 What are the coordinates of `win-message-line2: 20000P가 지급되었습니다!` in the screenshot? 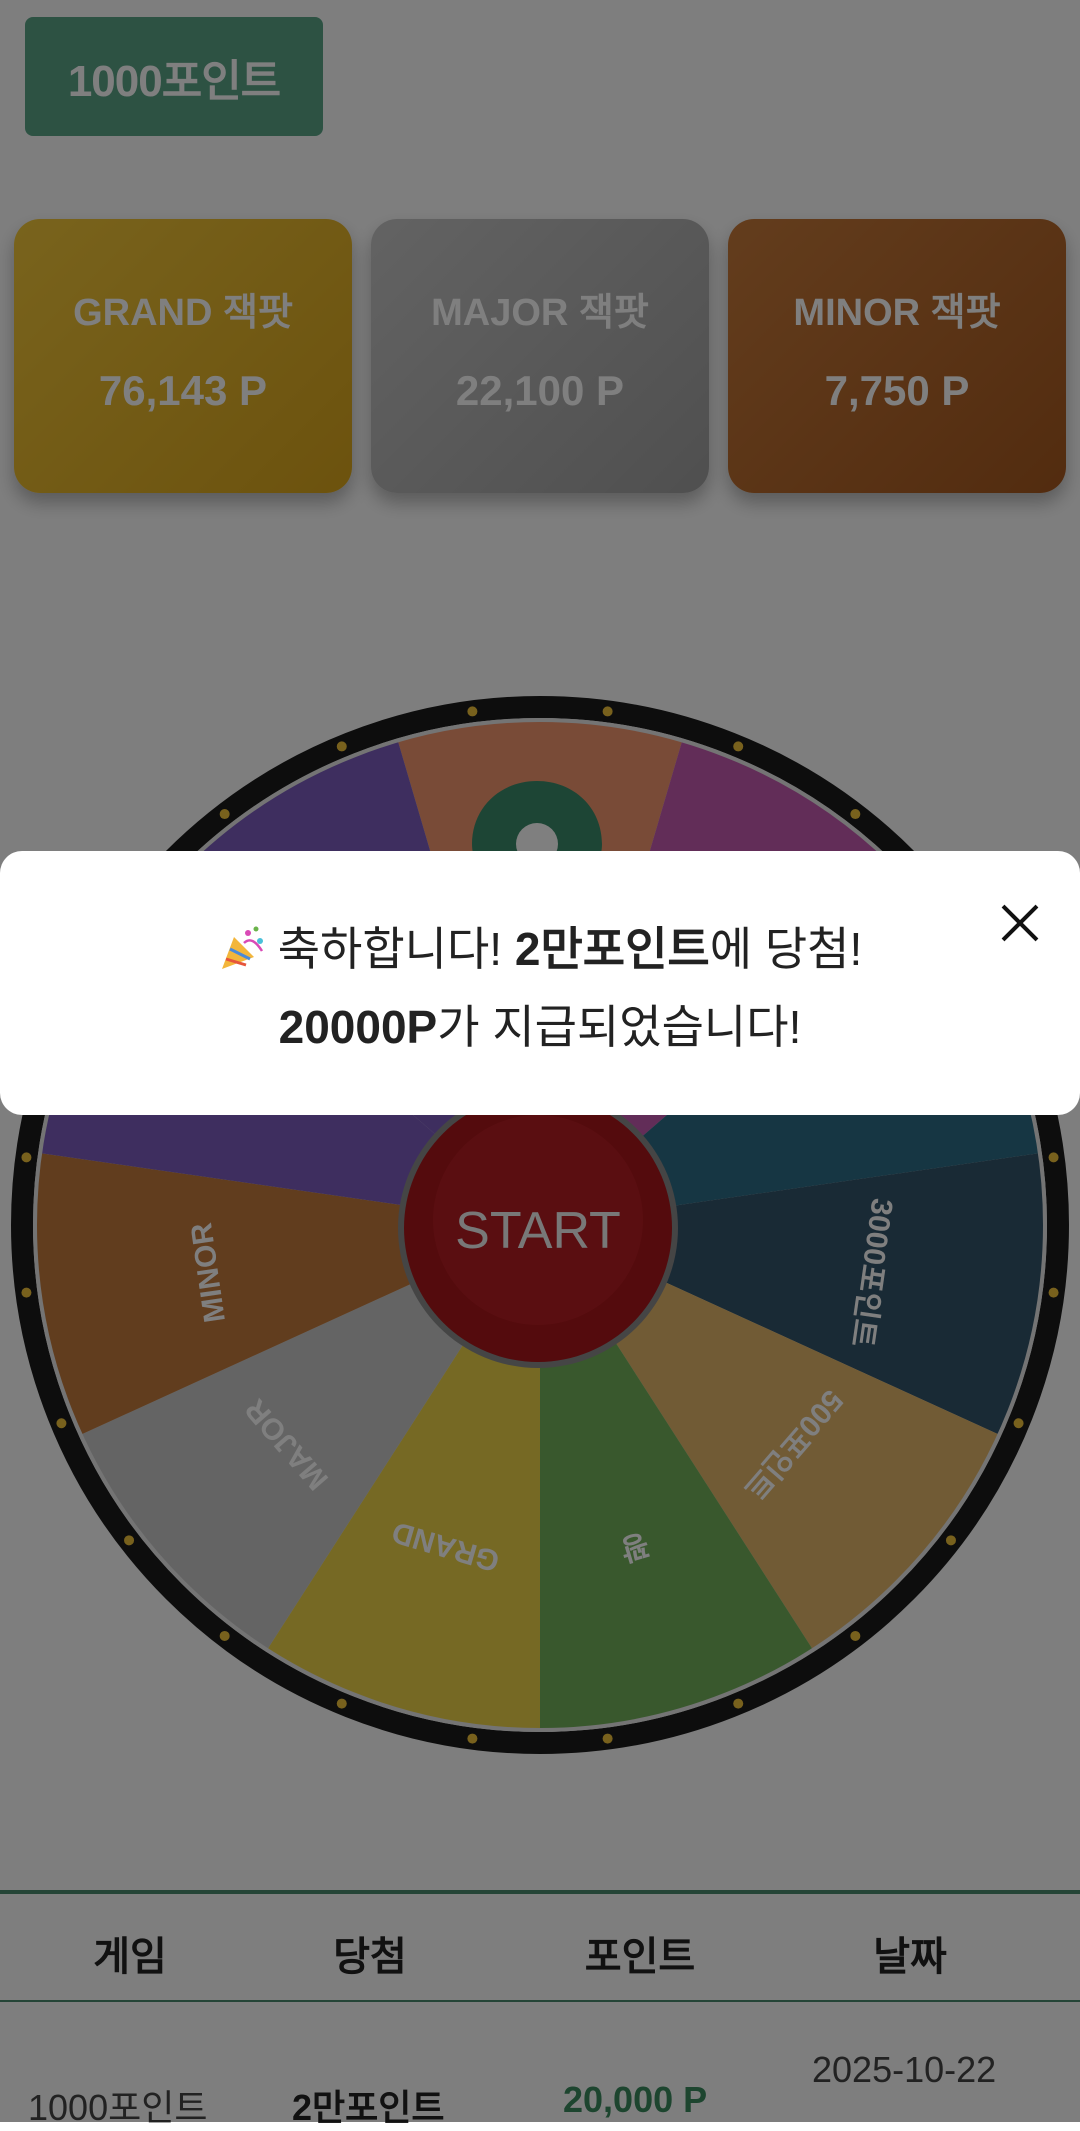 It's located at (540, 1024).